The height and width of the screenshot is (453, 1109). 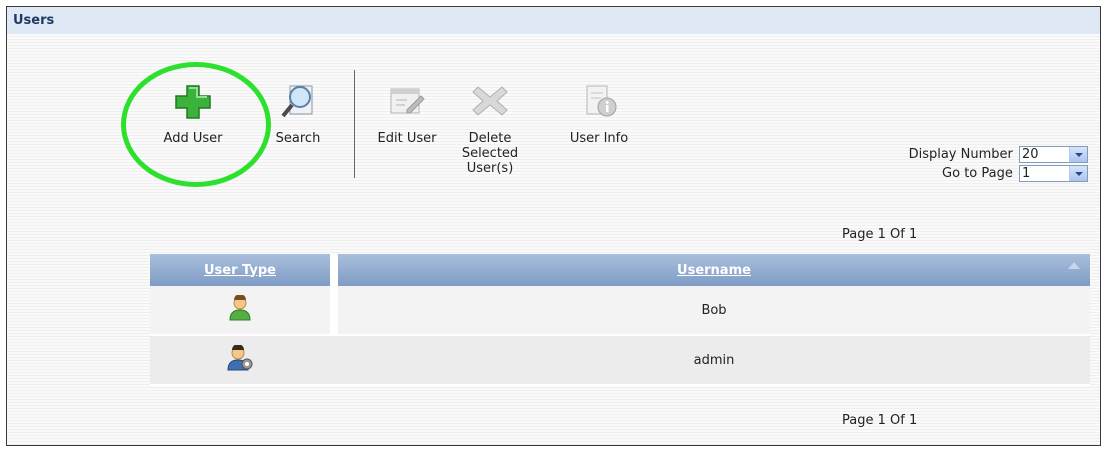 I want to click on column-header-username: Username, so click(x=714, y=270).